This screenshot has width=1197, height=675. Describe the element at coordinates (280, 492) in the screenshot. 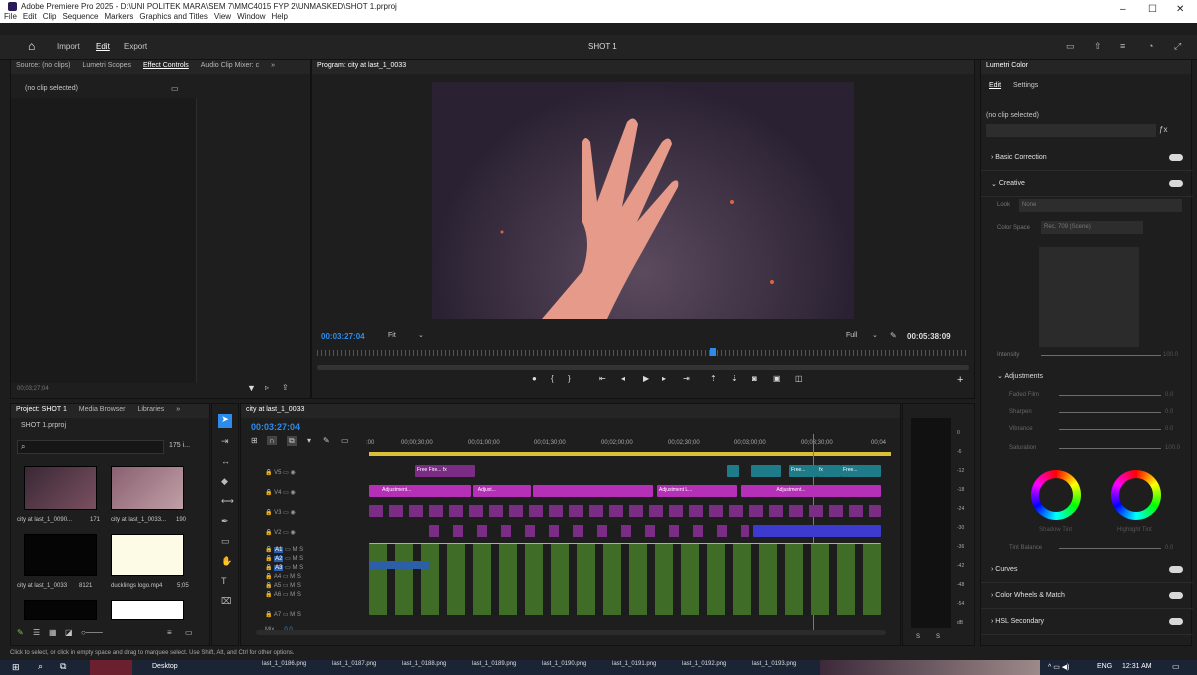

I see `track-v4-header: 🔒 V4 ▭ ◉` at that location.